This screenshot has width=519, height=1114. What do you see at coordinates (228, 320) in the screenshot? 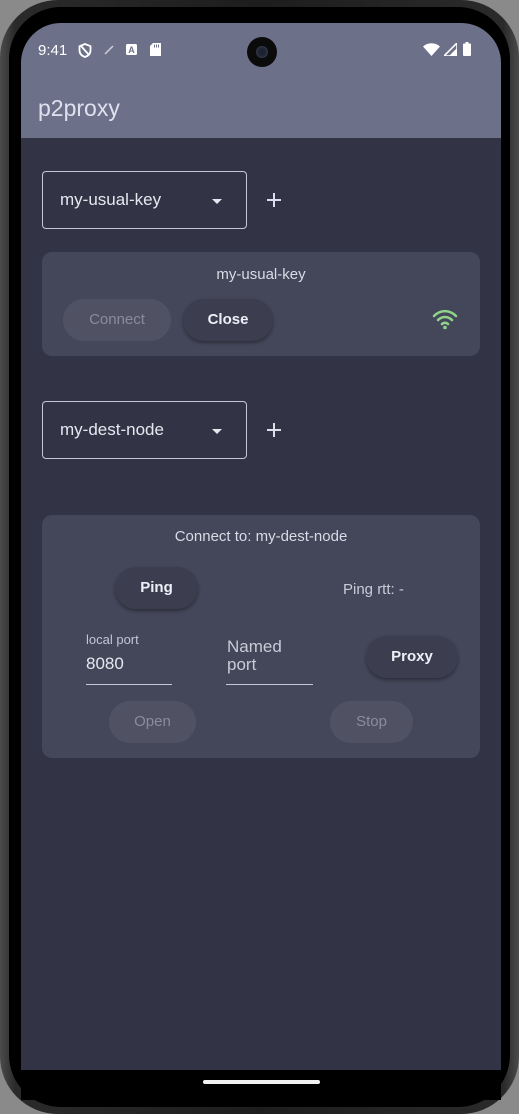
I see `close-button: Close` at bounding box center [228, 320].